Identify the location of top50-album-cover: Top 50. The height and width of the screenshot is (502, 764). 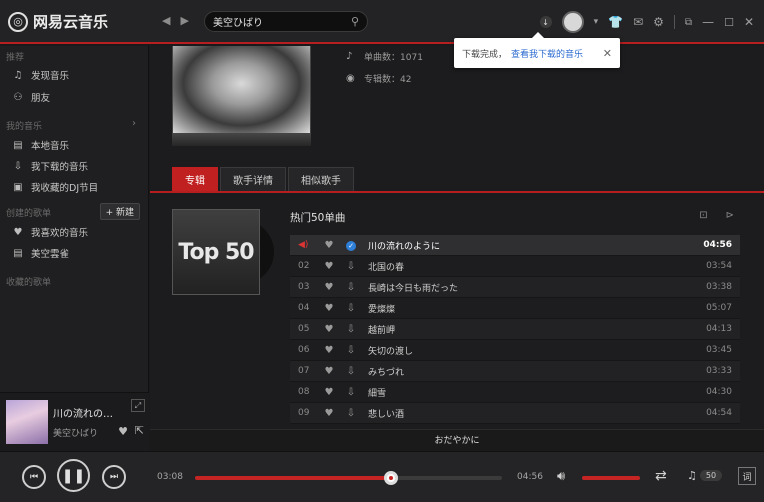
(216, 252).